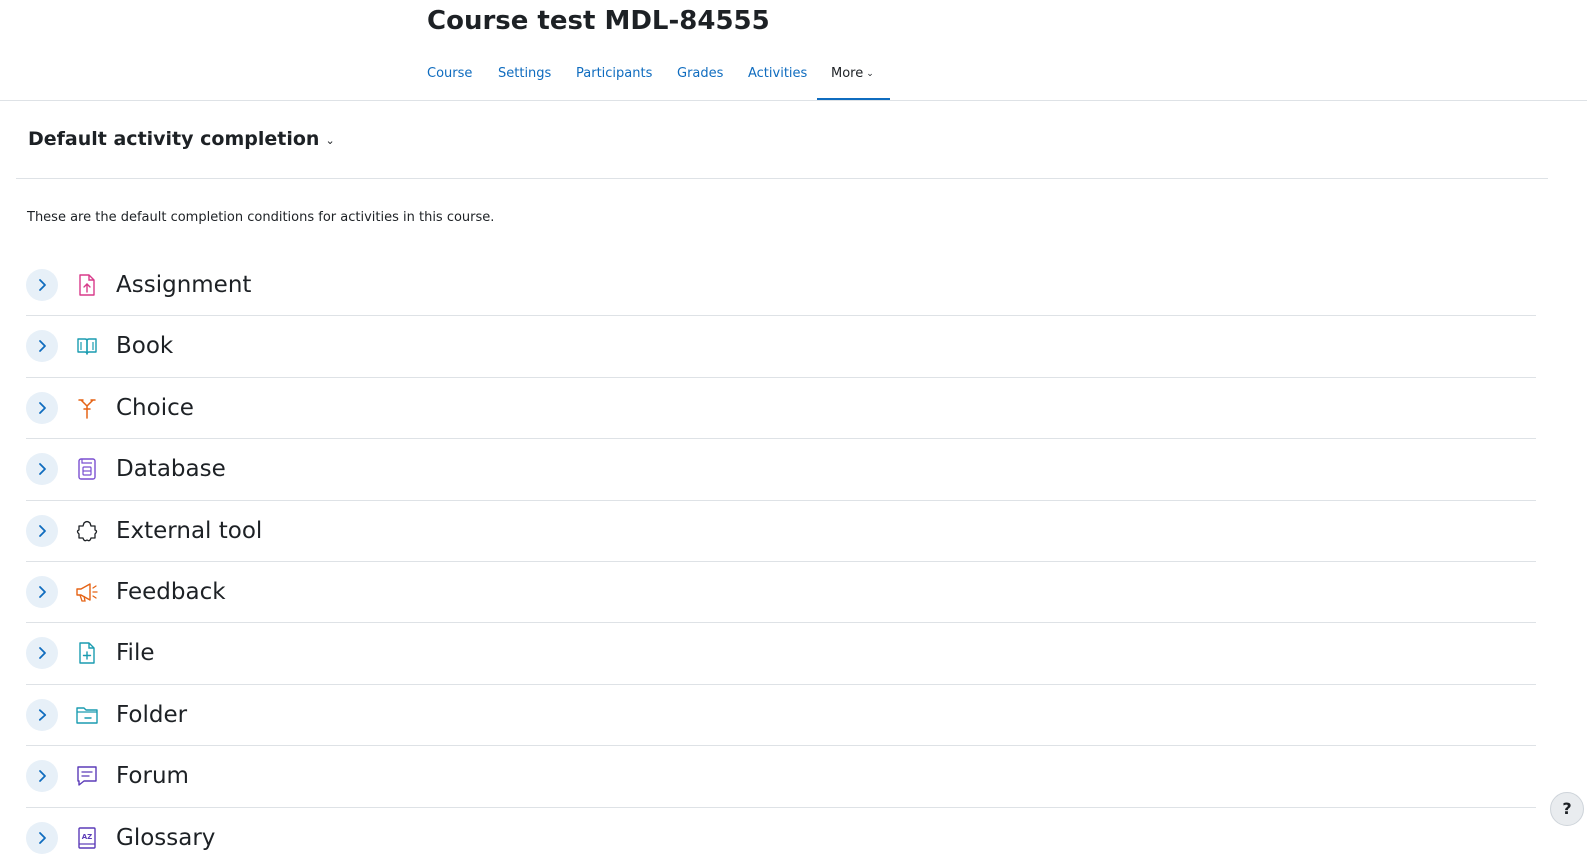 The width and height of the screenshot is (1587, 859). Describe the element at coordinates (87, 531) in the screenshot. I see `external-tool-icon` at that location.